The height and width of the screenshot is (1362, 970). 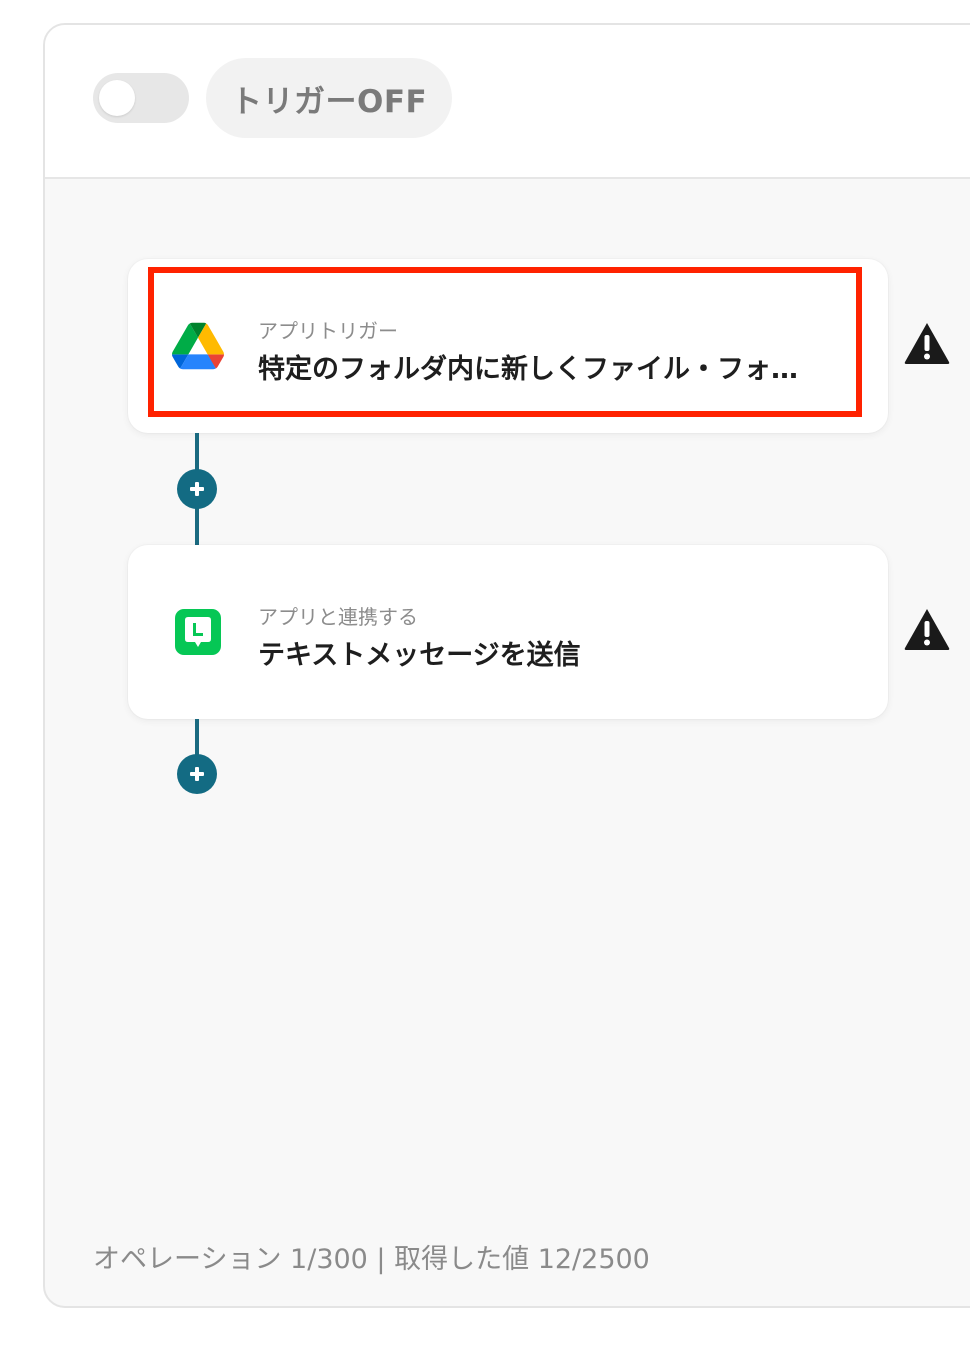 I want to click on line-icon, so click(x=198, y=632).